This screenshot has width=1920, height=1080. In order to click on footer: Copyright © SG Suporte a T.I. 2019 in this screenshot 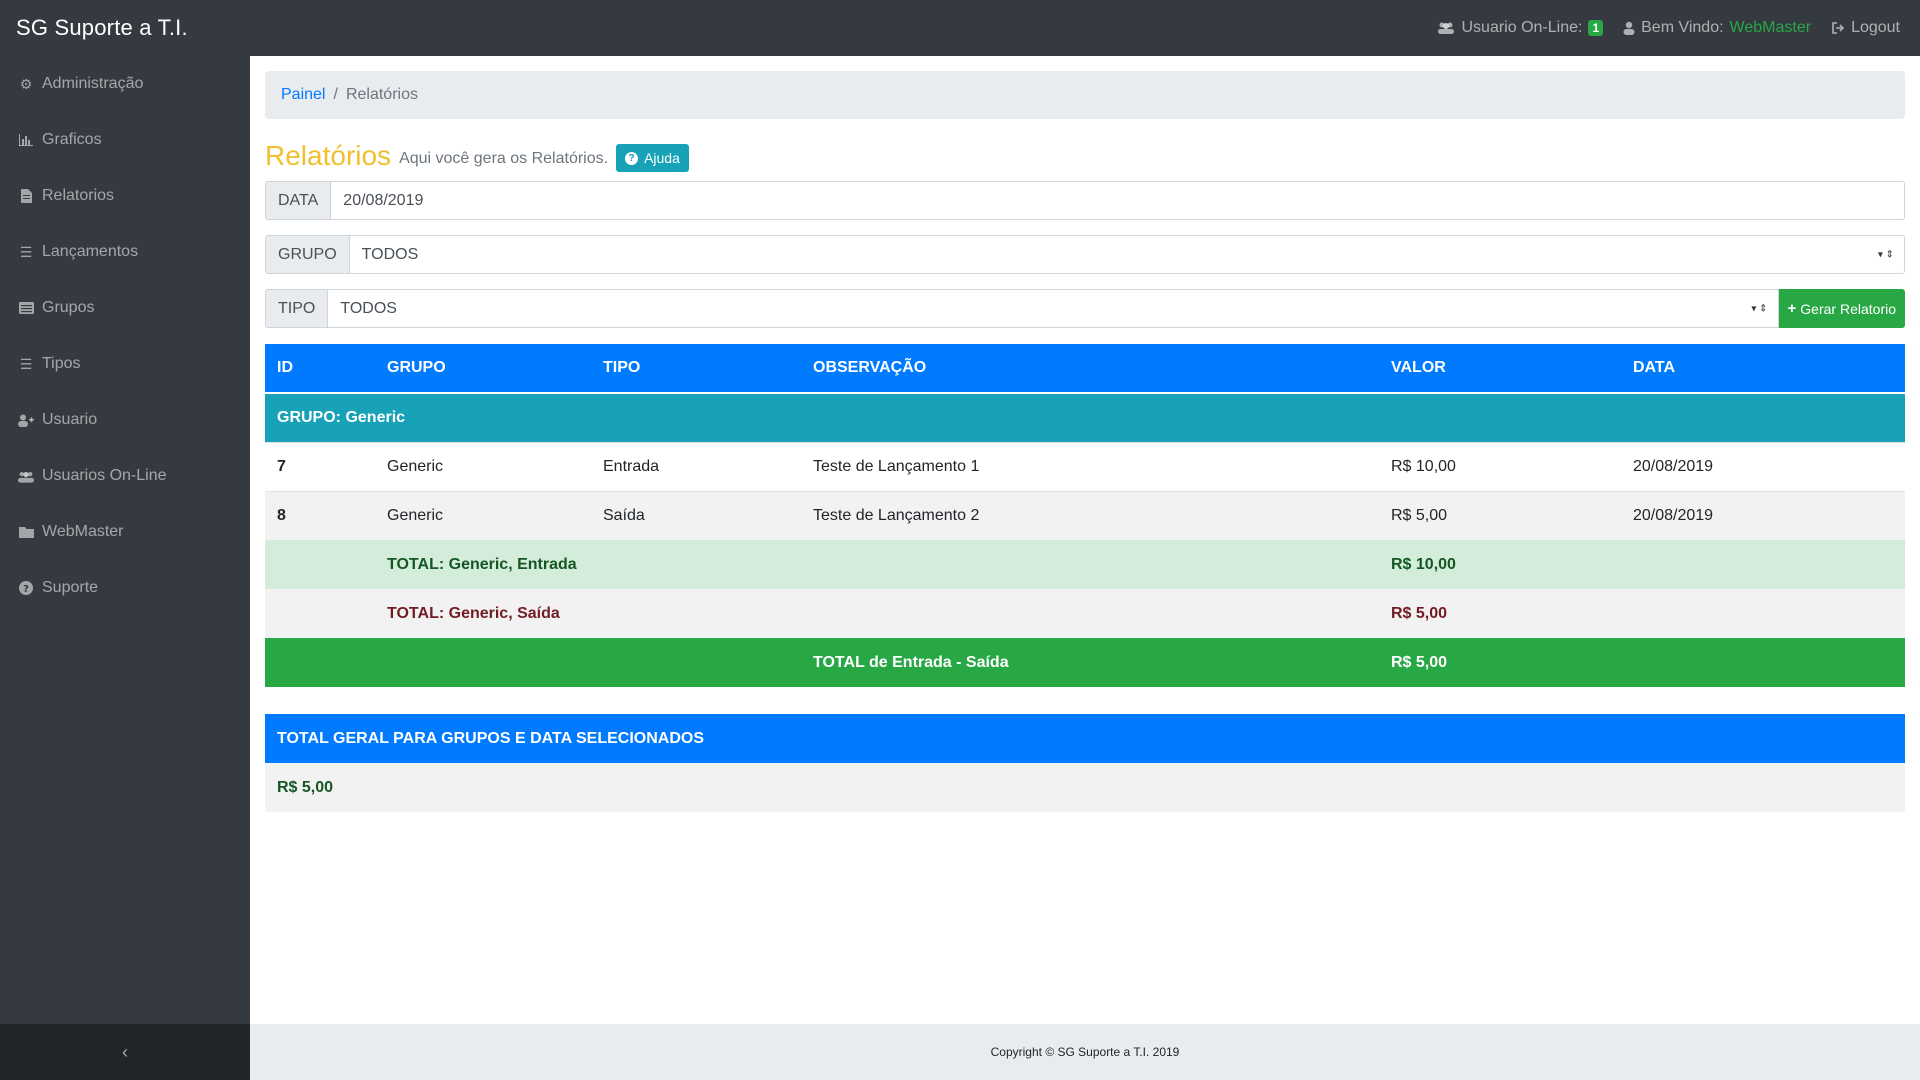, I will do `click(1085, 1052)`.